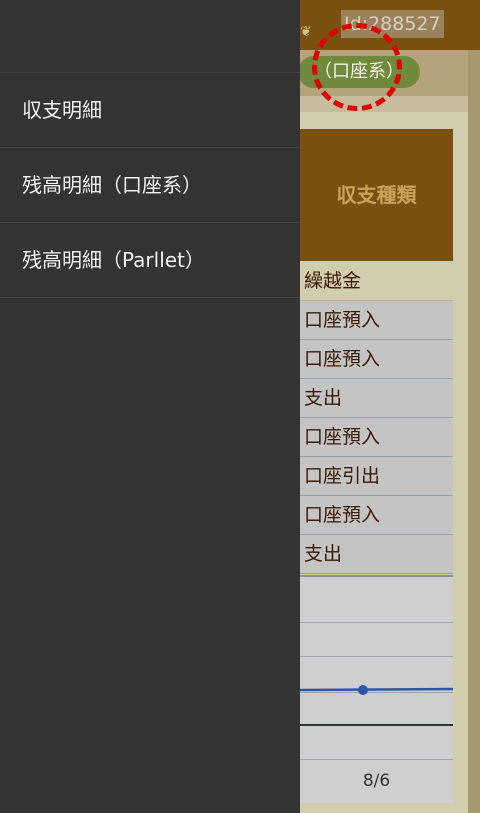  I want to click on table-row: 繰越金, so click(376, 281).